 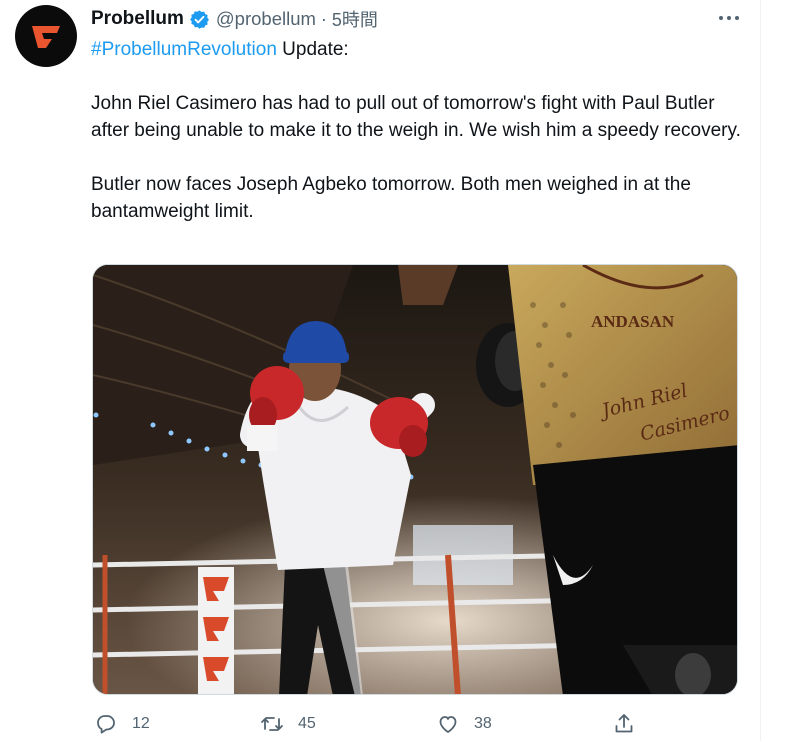 I want to click on retweet-count: 45, so click(x=307, y=723).